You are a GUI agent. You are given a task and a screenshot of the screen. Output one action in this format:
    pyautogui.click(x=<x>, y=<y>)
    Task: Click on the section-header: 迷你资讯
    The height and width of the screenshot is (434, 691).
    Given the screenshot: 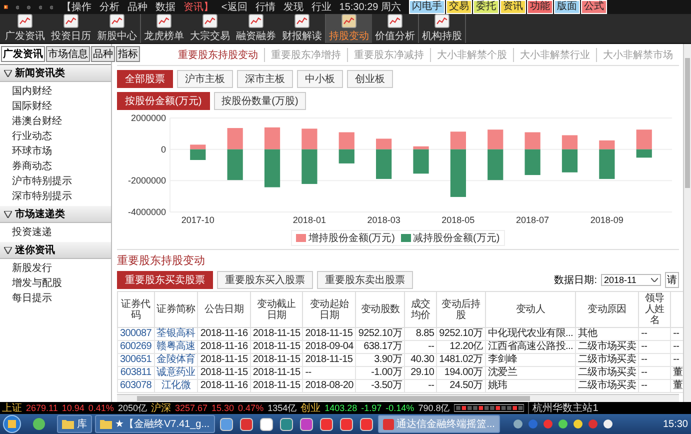 What is the action you would take?
    pyautogui.click(x=55, y=250)
    